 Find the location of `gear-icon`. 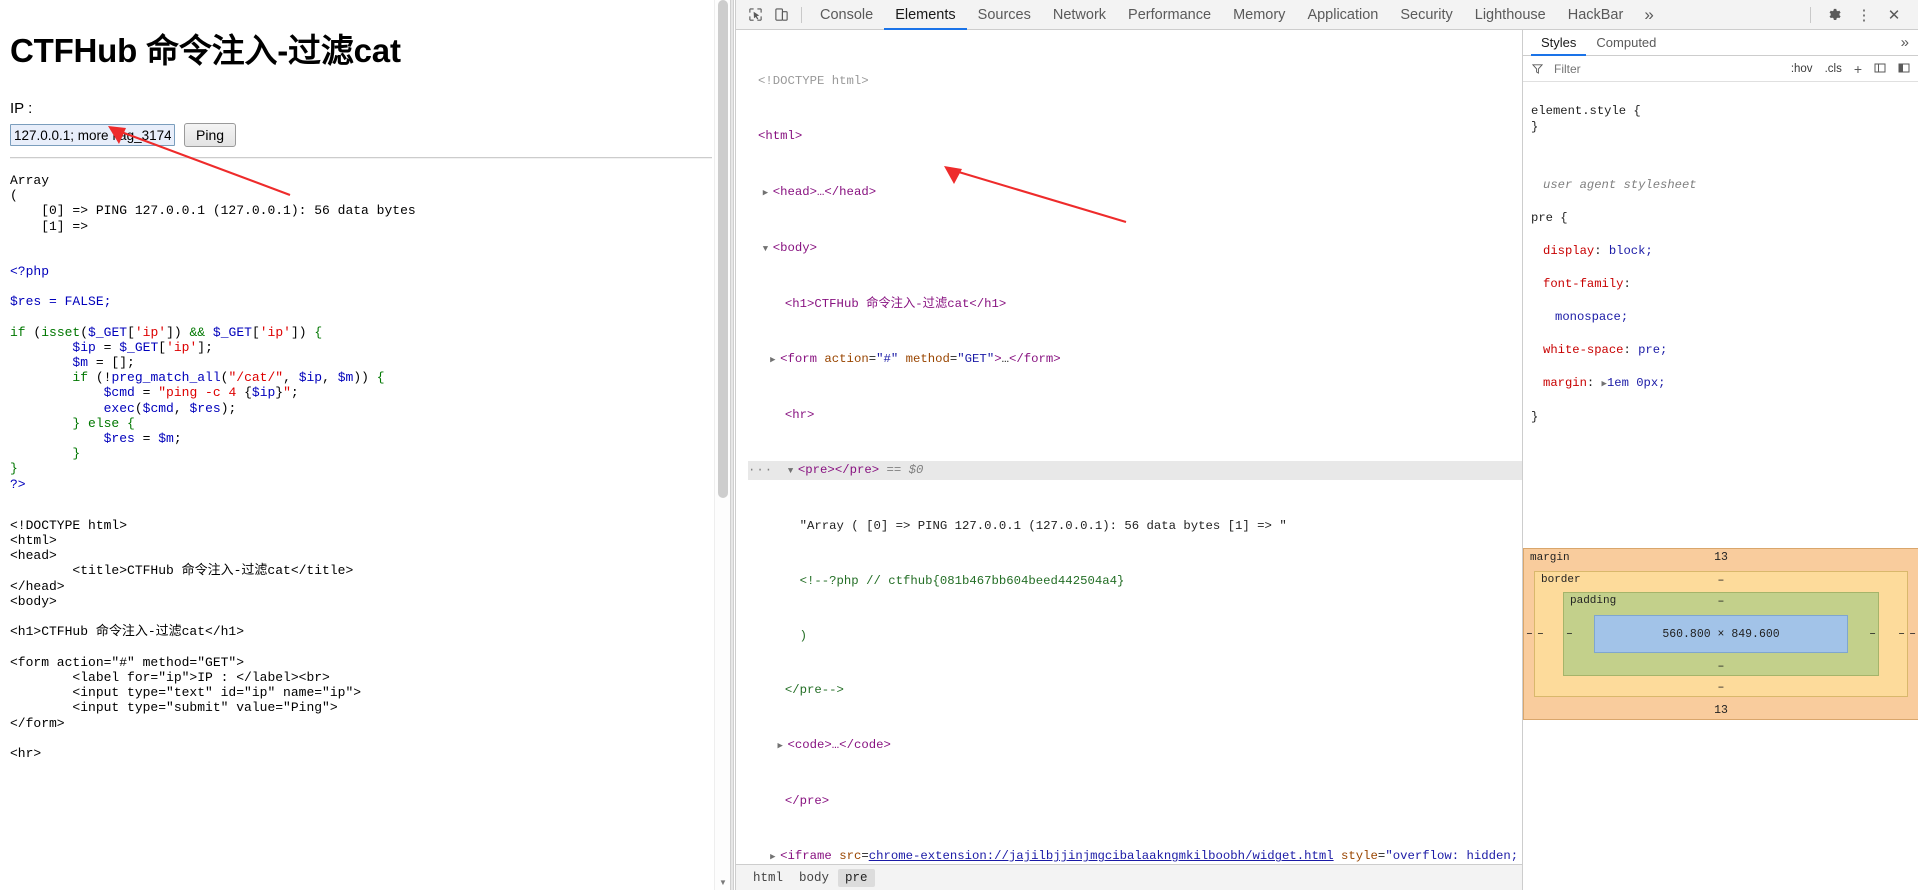

gear-icon is located at coordinates (1834, 15).